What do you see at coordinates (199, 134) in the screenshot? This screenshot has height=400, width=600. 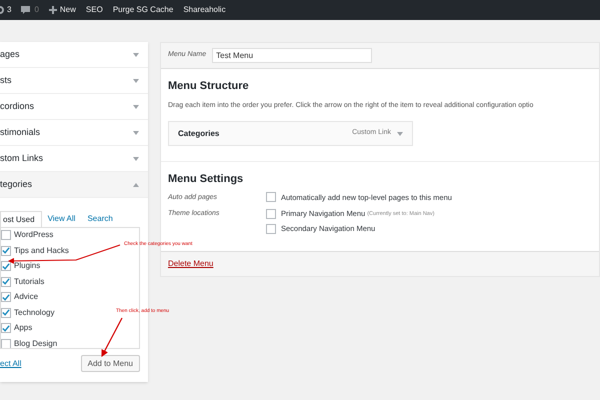 I see `menu-item-title: Categories` at bounding box center [199, 134].